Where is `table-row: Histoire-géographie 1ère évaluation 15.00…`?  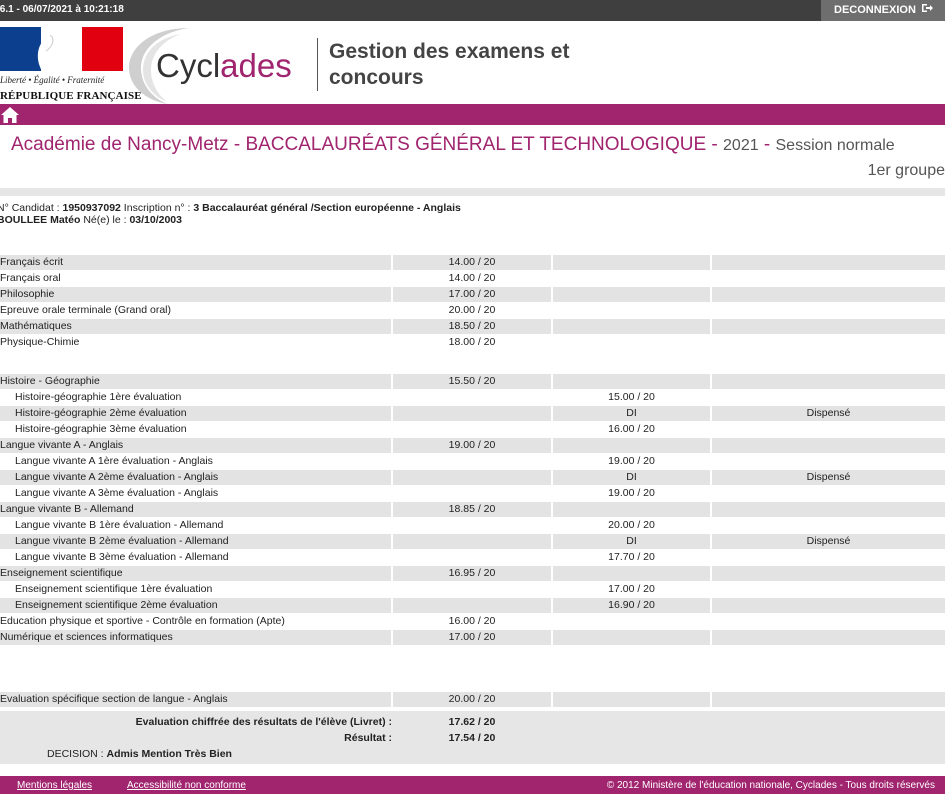 table-row: Histoire-géographie 1ère évaluation 15.00… is located at coordinates (472, 397).